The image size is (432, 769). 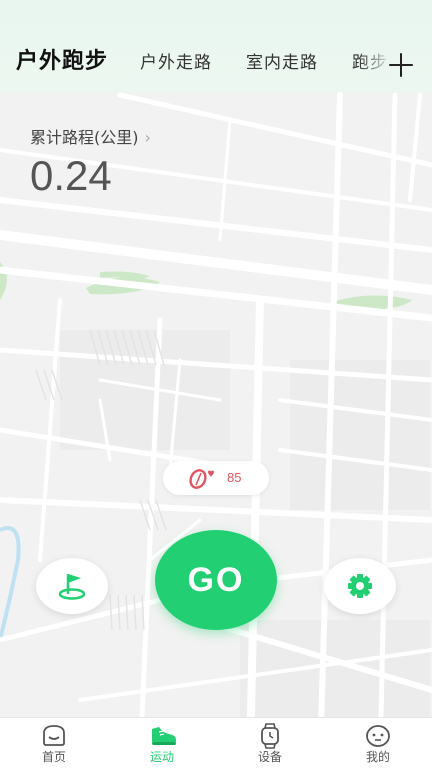 I want to click on top-bar: 户外跑步 户外走路 室内走路 跑步, so click(x=216, y=46).